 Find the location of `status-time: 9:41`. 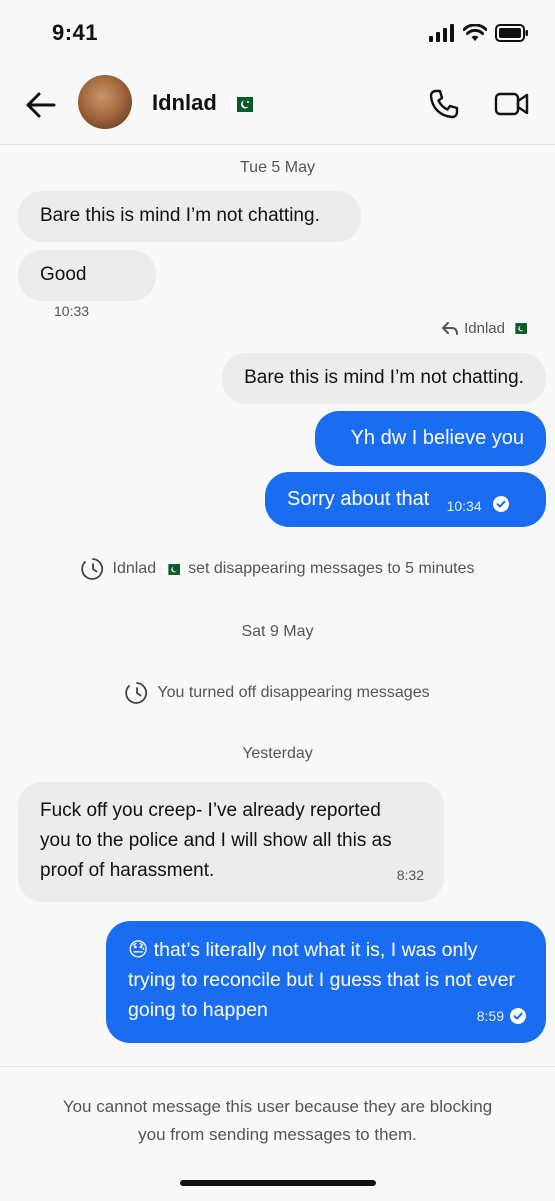

status-time: 9:41 is located at coordinates (75, 32).